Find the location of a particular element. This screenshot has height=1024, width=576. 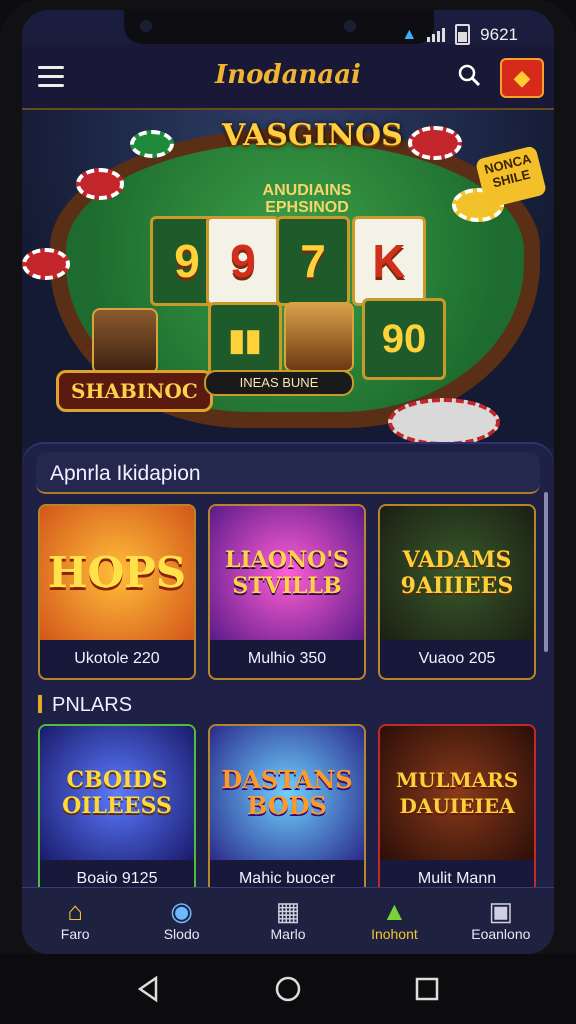

reel-bars: ▮▮ is located at coordinates (245, 340).